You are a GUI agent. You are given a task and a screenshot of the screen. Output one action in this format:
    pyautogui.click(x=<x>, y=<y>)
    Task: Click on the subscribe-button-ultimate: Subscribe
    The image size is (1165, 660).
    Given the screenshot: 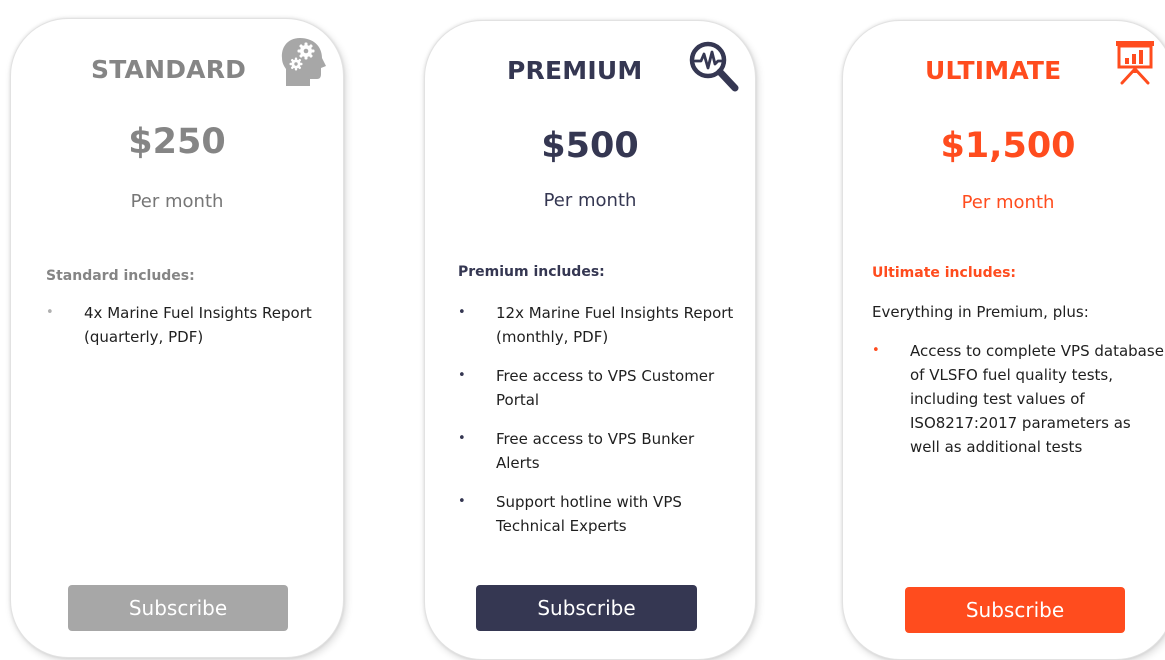 What is the action you would take?
    pyautogui.click(x=1015, y=610)
    